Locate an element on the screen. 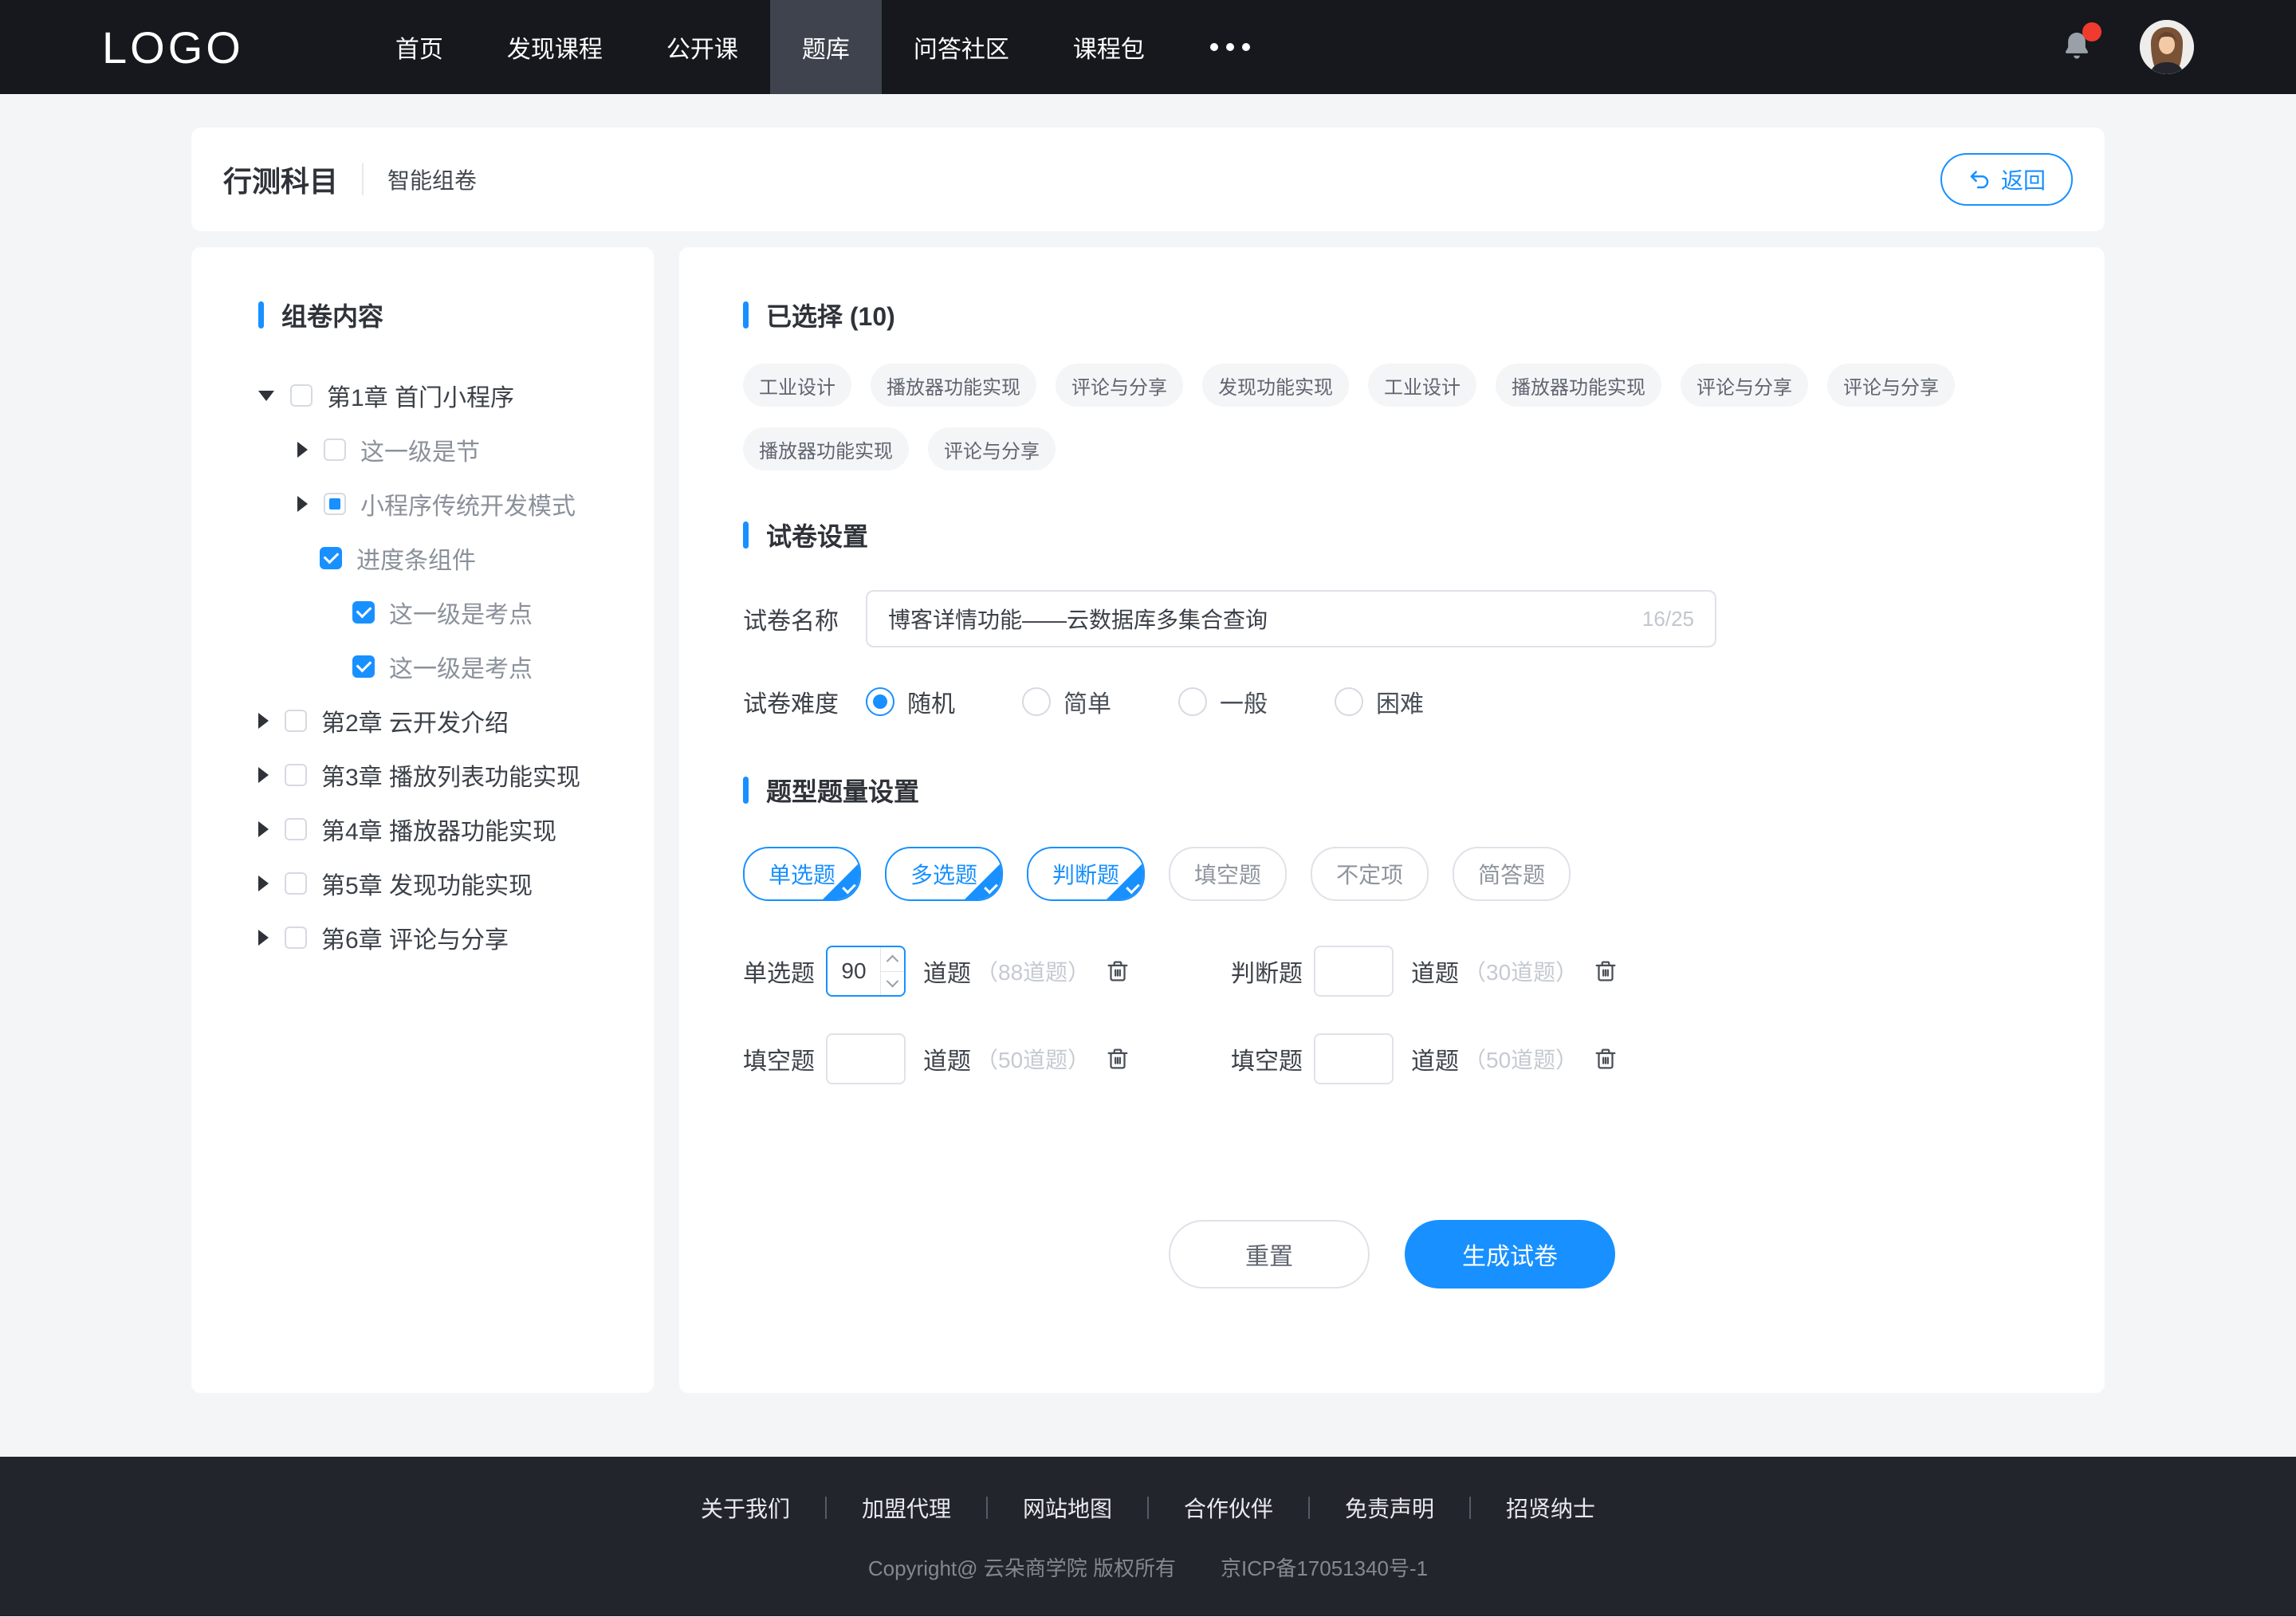  difficulty-option-easy: 简单 is located at coordinates (1066, 702).